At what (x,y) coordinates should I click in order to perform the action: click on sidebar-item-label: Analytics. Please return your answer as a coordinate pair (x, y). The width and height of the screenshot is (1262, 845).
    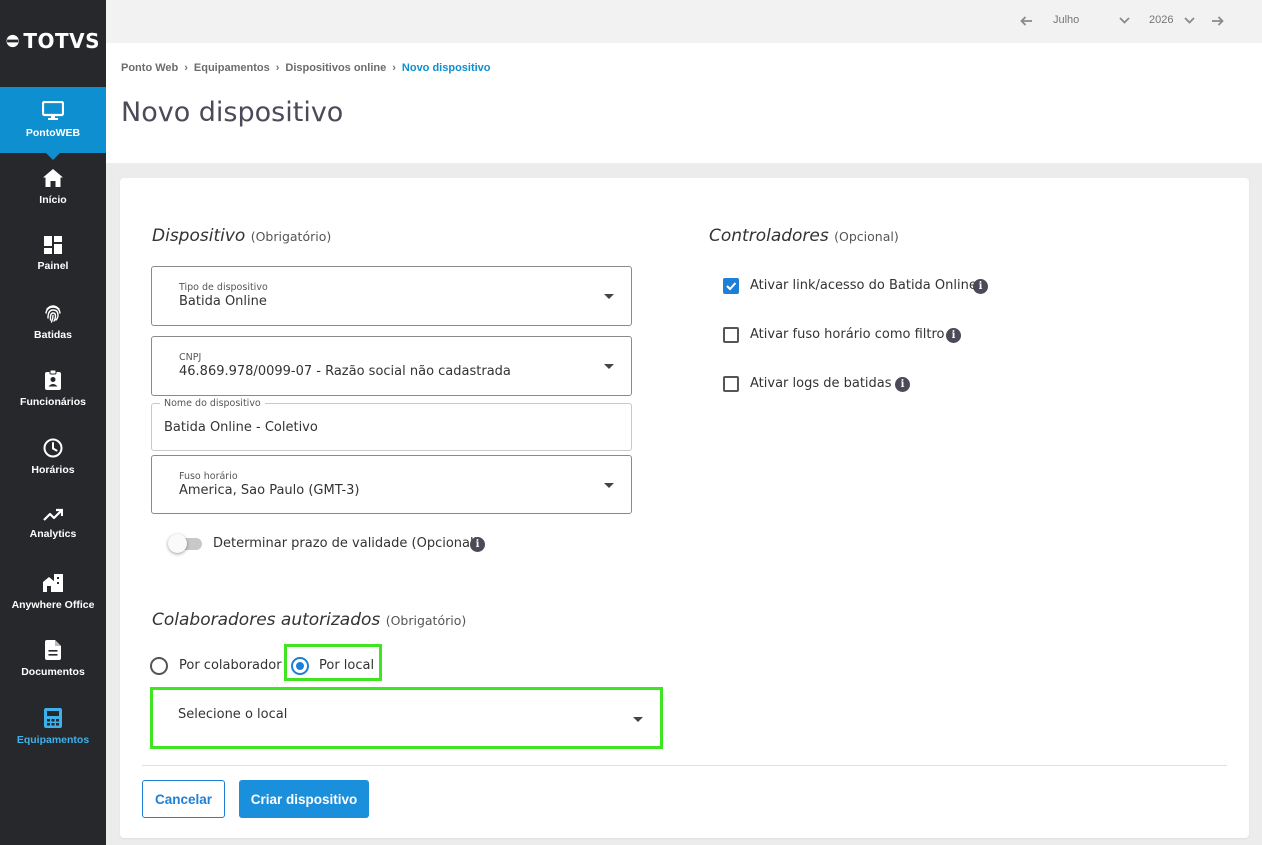
    Looking at the image, I should click on (53, 533).